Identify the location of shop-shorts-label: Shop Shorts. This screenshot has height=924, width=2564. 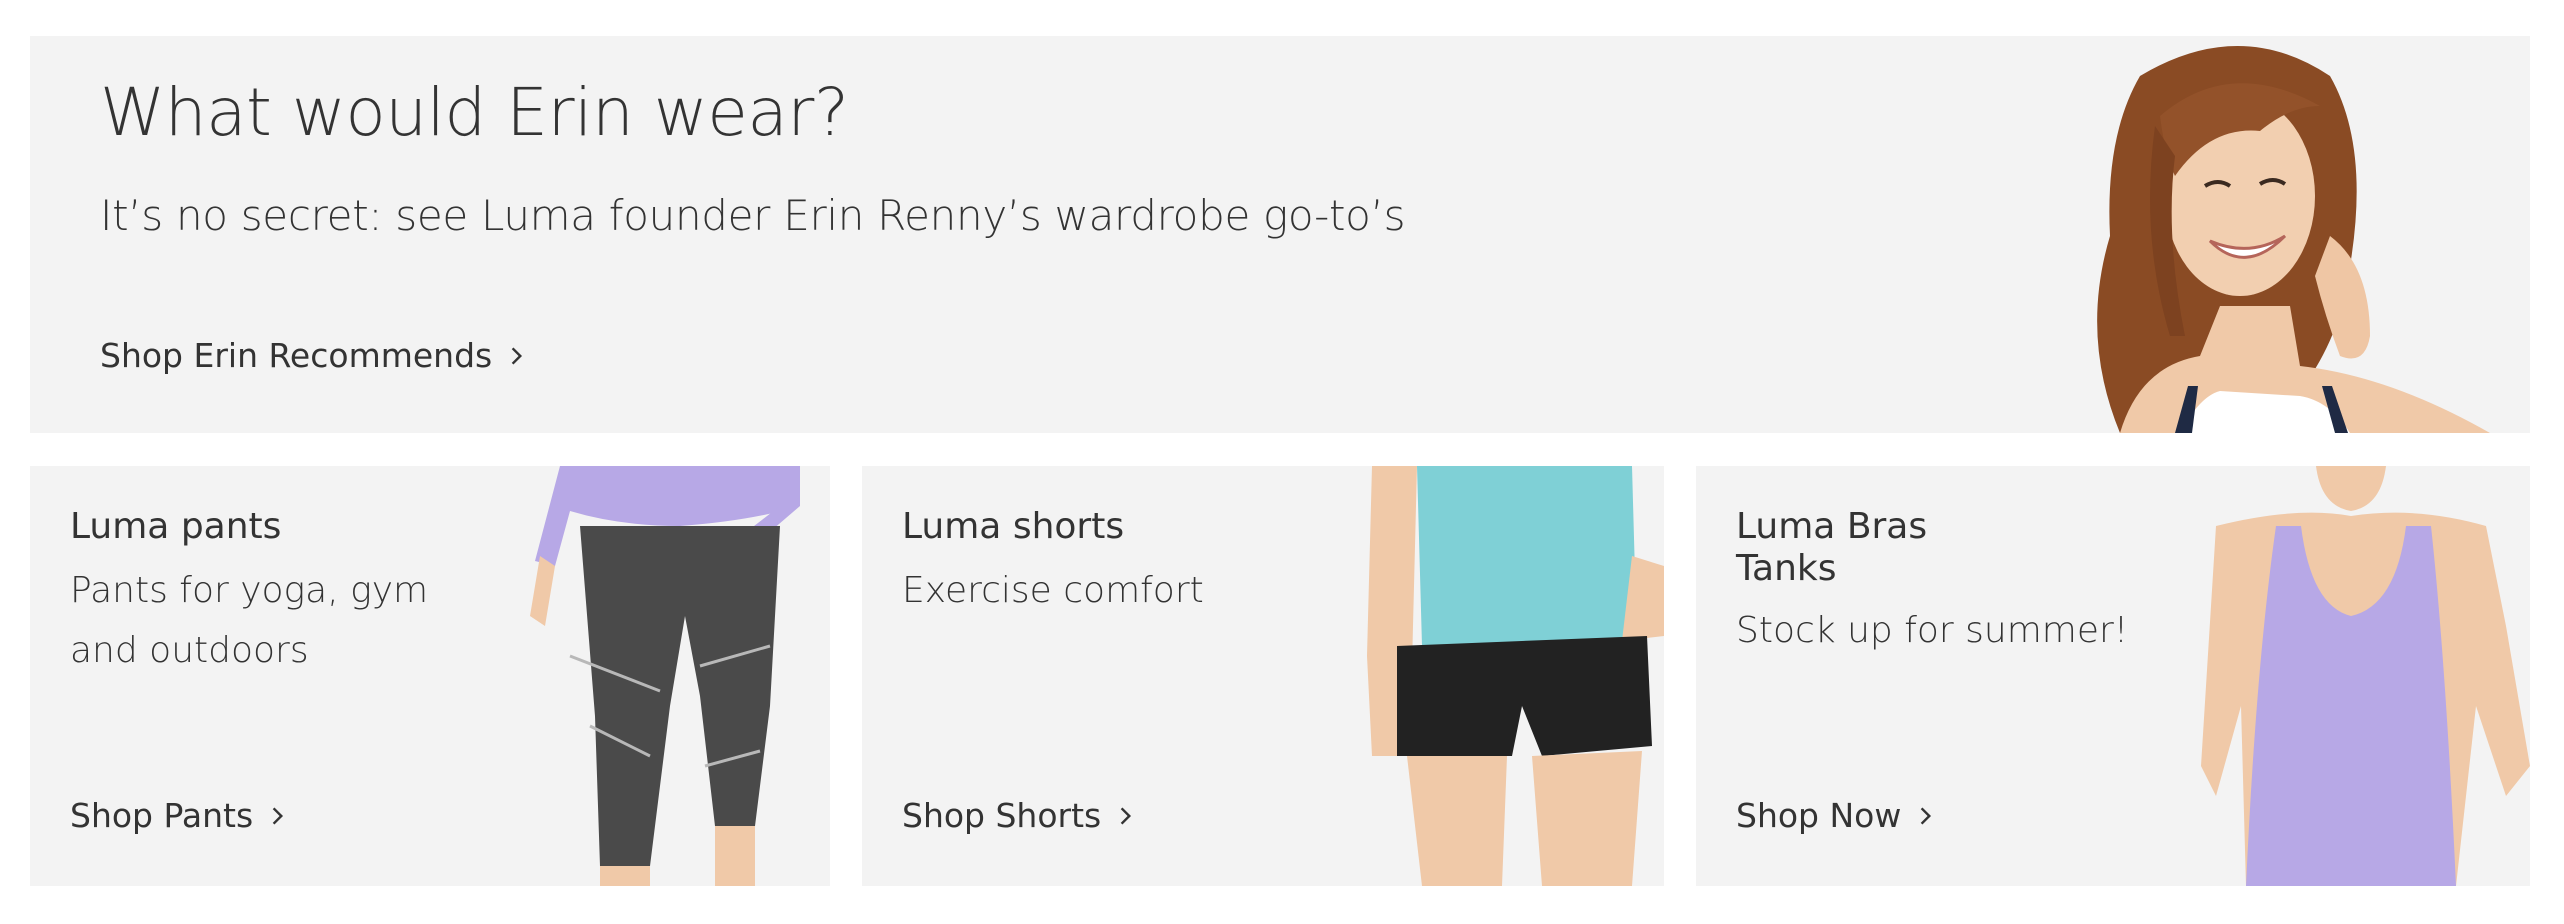
(1002, 815).